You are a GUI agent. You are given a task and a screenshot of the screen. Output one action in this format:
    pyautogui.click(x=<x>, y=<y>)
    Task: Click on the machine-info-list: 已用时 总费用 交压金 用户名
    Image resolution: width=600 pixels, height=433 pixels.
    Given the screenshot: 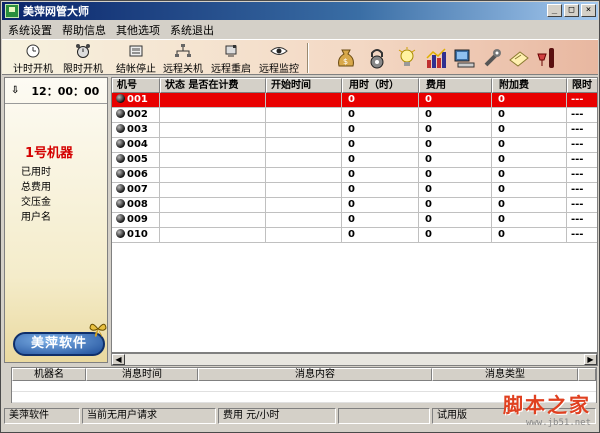 What is the action you would take?
    pyautogui.click(x=36, y=195)
    